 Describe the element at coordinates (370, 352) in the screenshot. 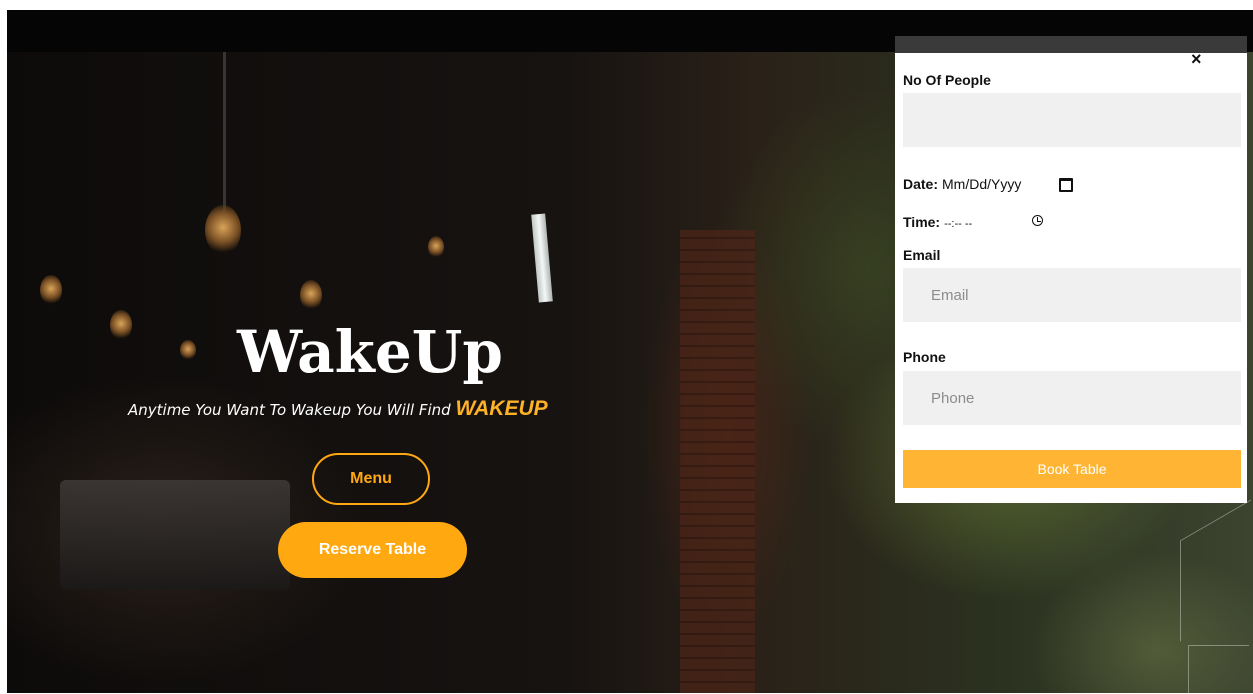

I see `hero-title: WakeUp` at that location.